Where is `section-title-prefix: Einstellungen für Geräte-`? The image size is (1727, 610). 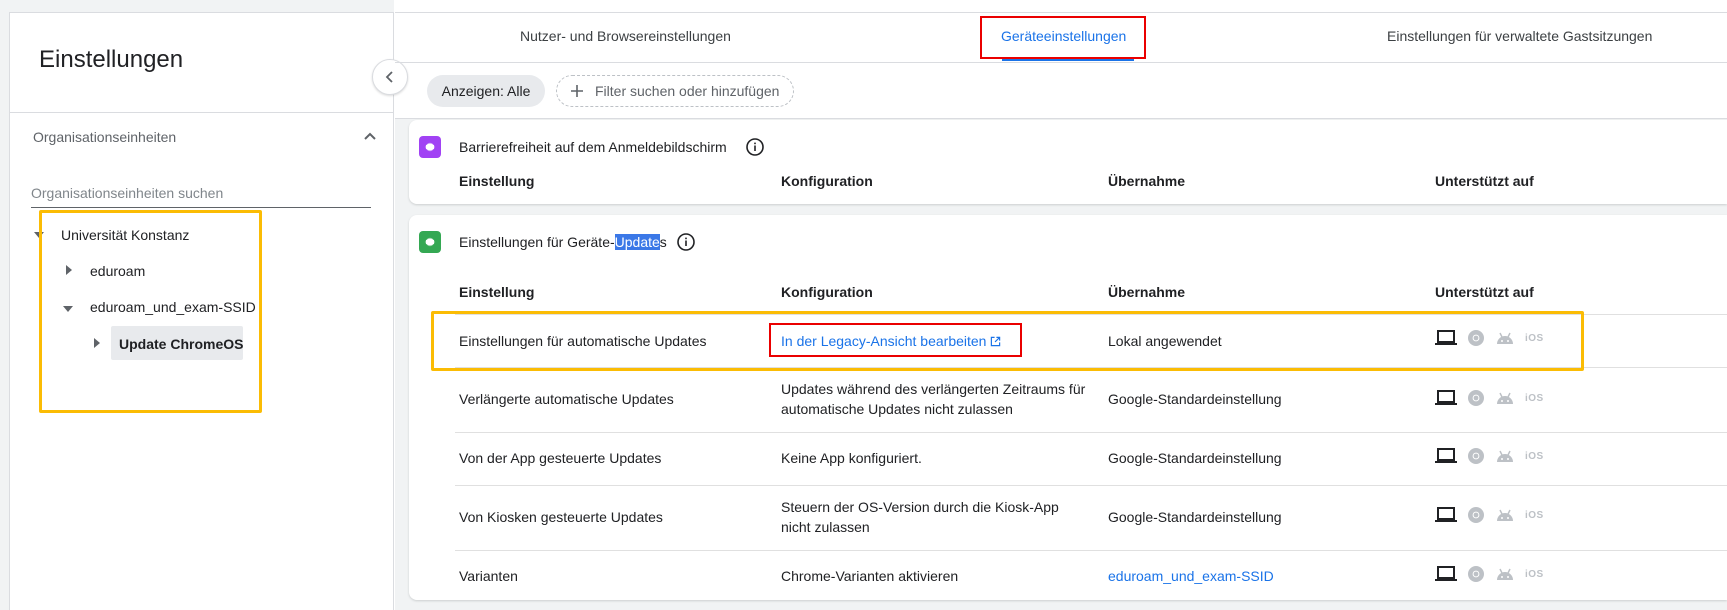
section-title-prefix: Einstellungen für Geräte- is located at coordinates (537, 242).